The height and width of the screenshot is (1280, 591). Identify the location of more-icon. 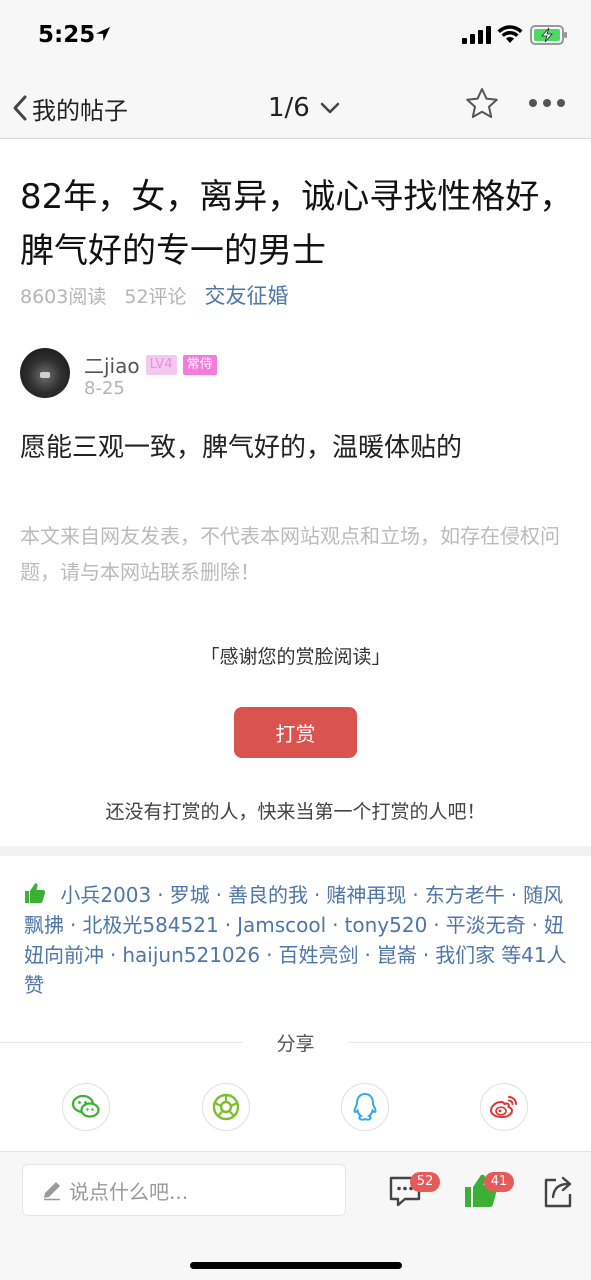
(547, 103).